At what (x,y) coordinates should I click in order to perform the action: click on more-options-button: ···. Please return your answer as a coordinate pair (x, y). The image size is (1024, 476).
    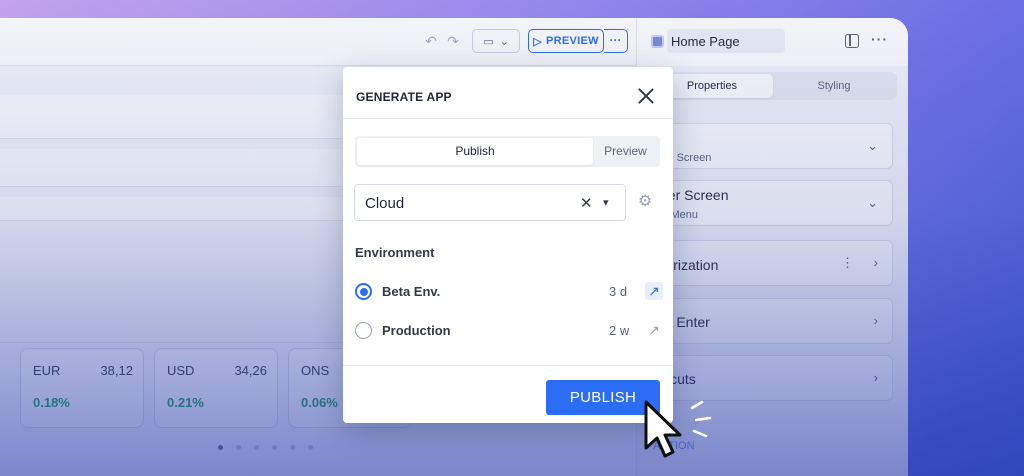
    Looking at the image, I should click on (616, 41).